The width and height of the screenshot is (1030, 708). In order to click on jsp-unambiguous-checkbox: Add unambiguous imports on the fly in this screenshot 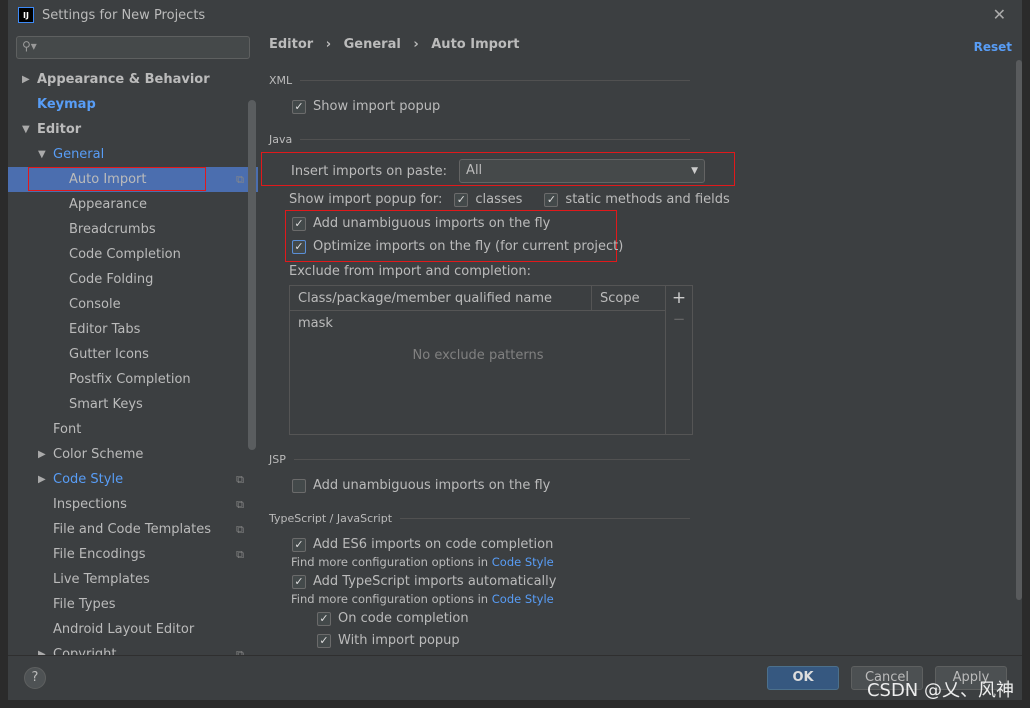, I will do `click(421, 485)`.